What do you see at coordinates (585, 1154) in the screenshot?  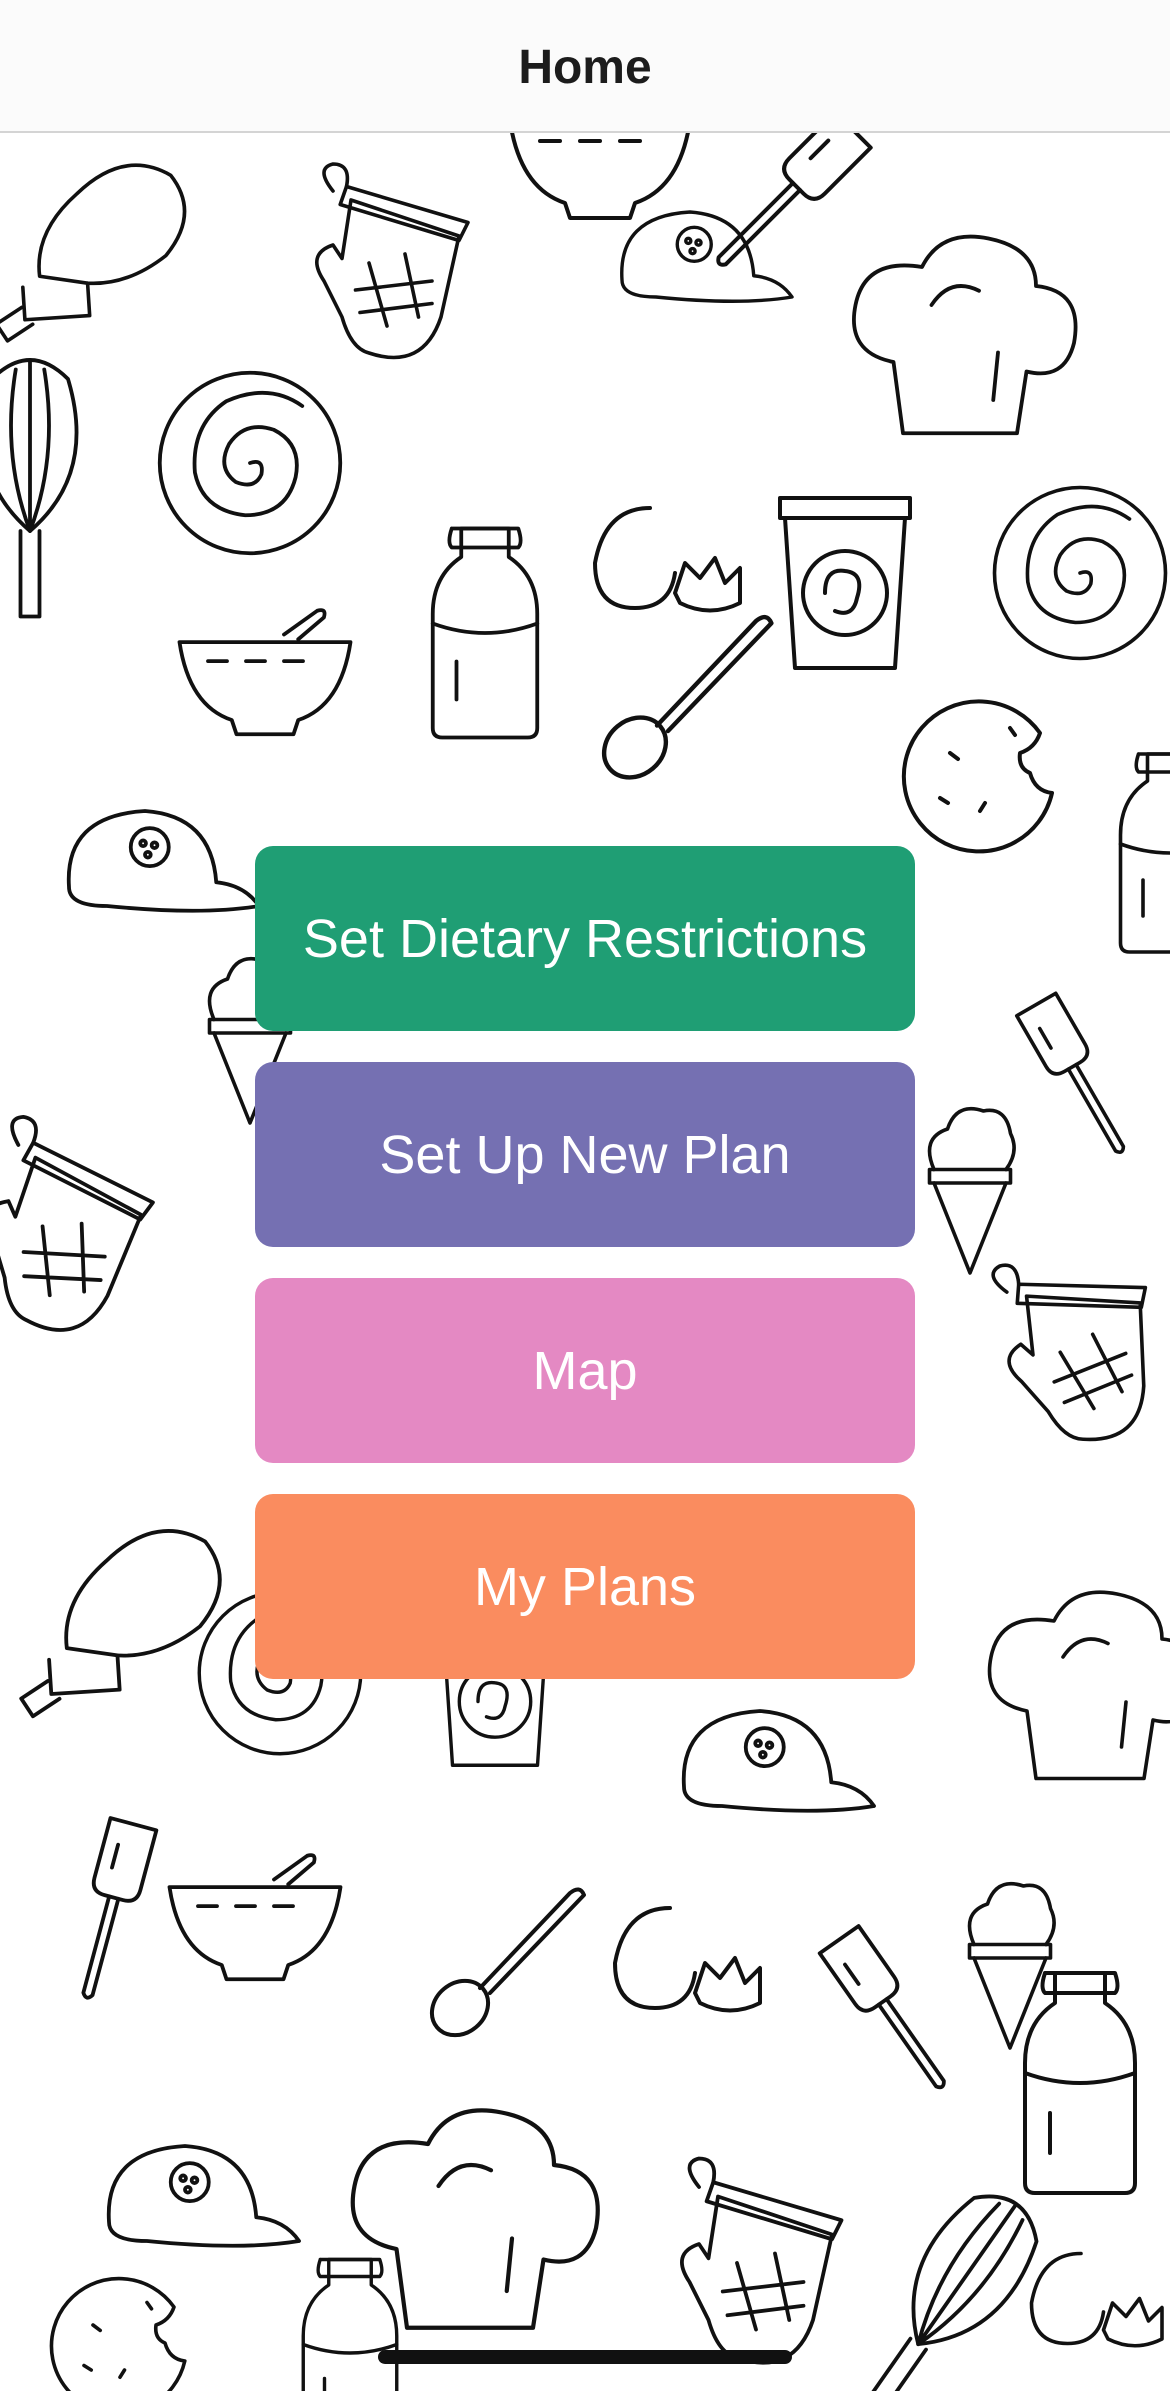 I see `set-up-new-plan-button: Set Up New Plan` at bounding box center [585, 1154].